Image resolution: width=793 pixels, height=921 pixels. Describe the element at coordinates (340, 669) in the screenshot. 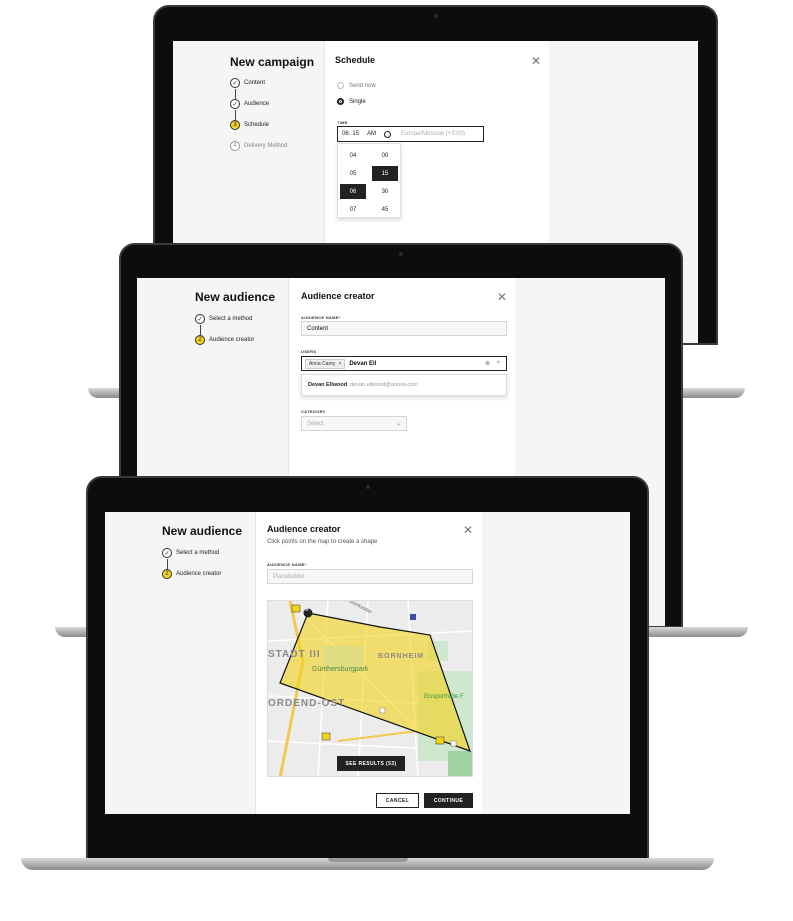

I see `map-label-park: Günthersburgpark` at that location.